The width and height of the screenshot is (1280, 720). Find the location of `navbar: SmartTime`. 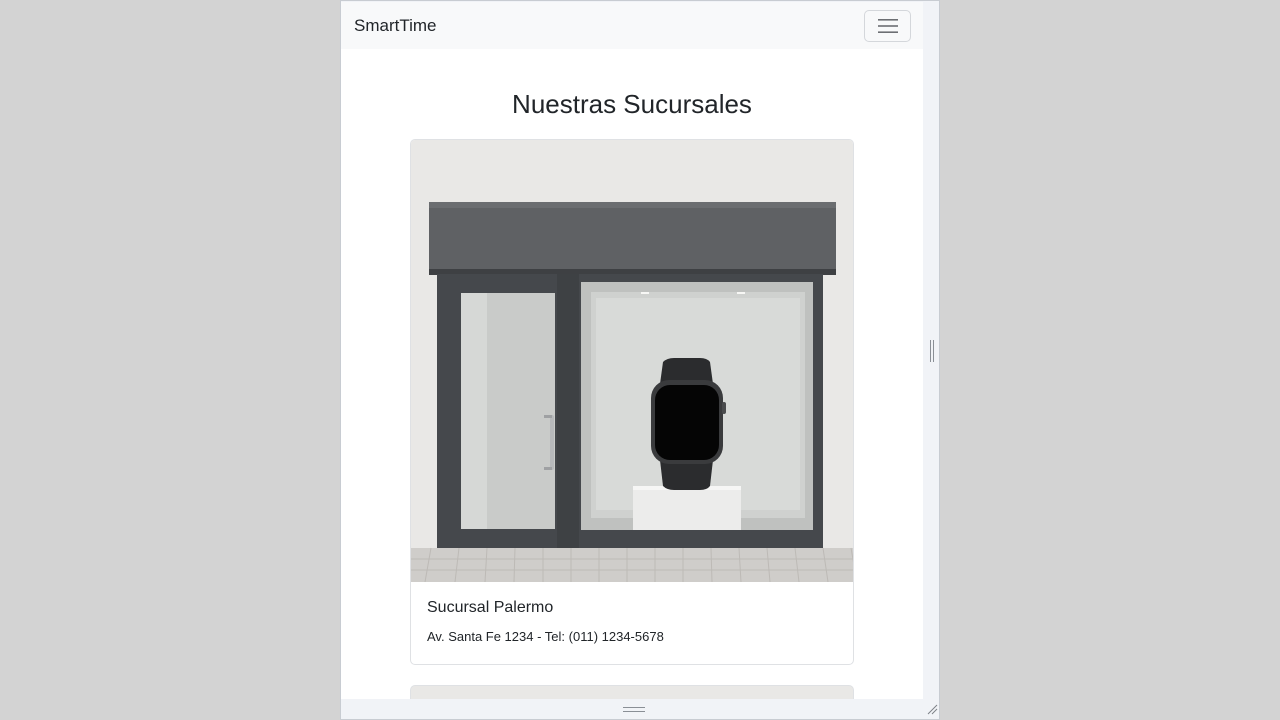

navbar: SmartTime is located at coordinates (632, 25).